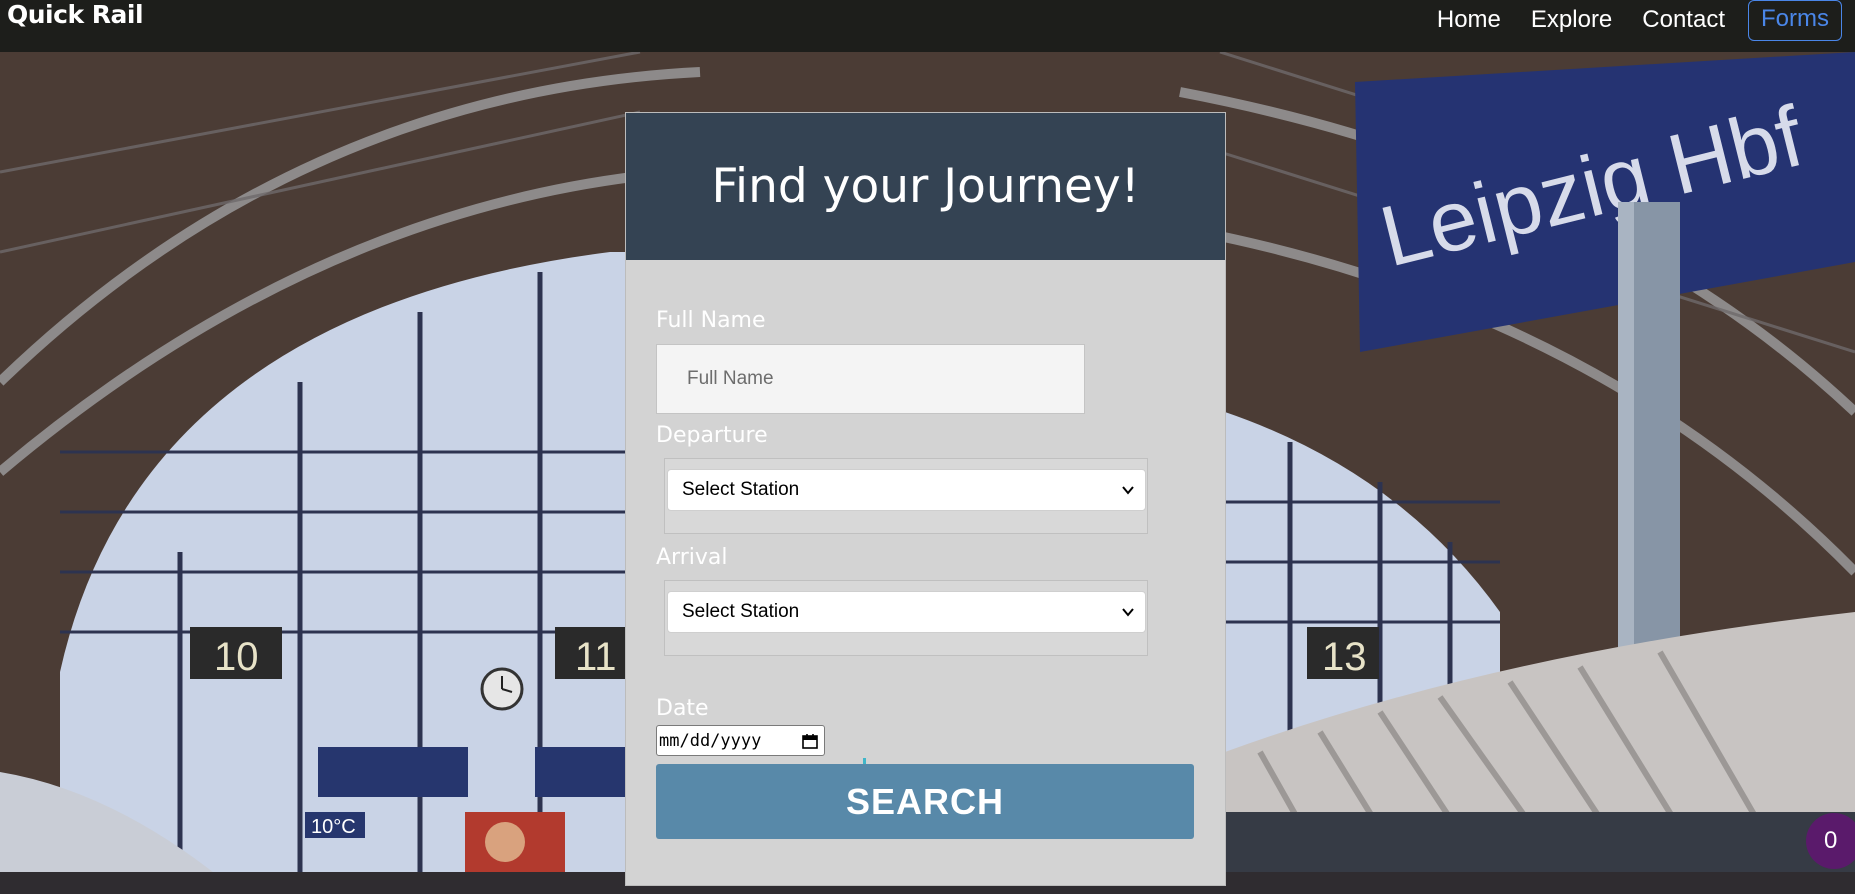  What do you see at coordinates (1683, 20) in the screenshot?
I see `nav-link-contact: Contact` at bounding box center [1683, 20].